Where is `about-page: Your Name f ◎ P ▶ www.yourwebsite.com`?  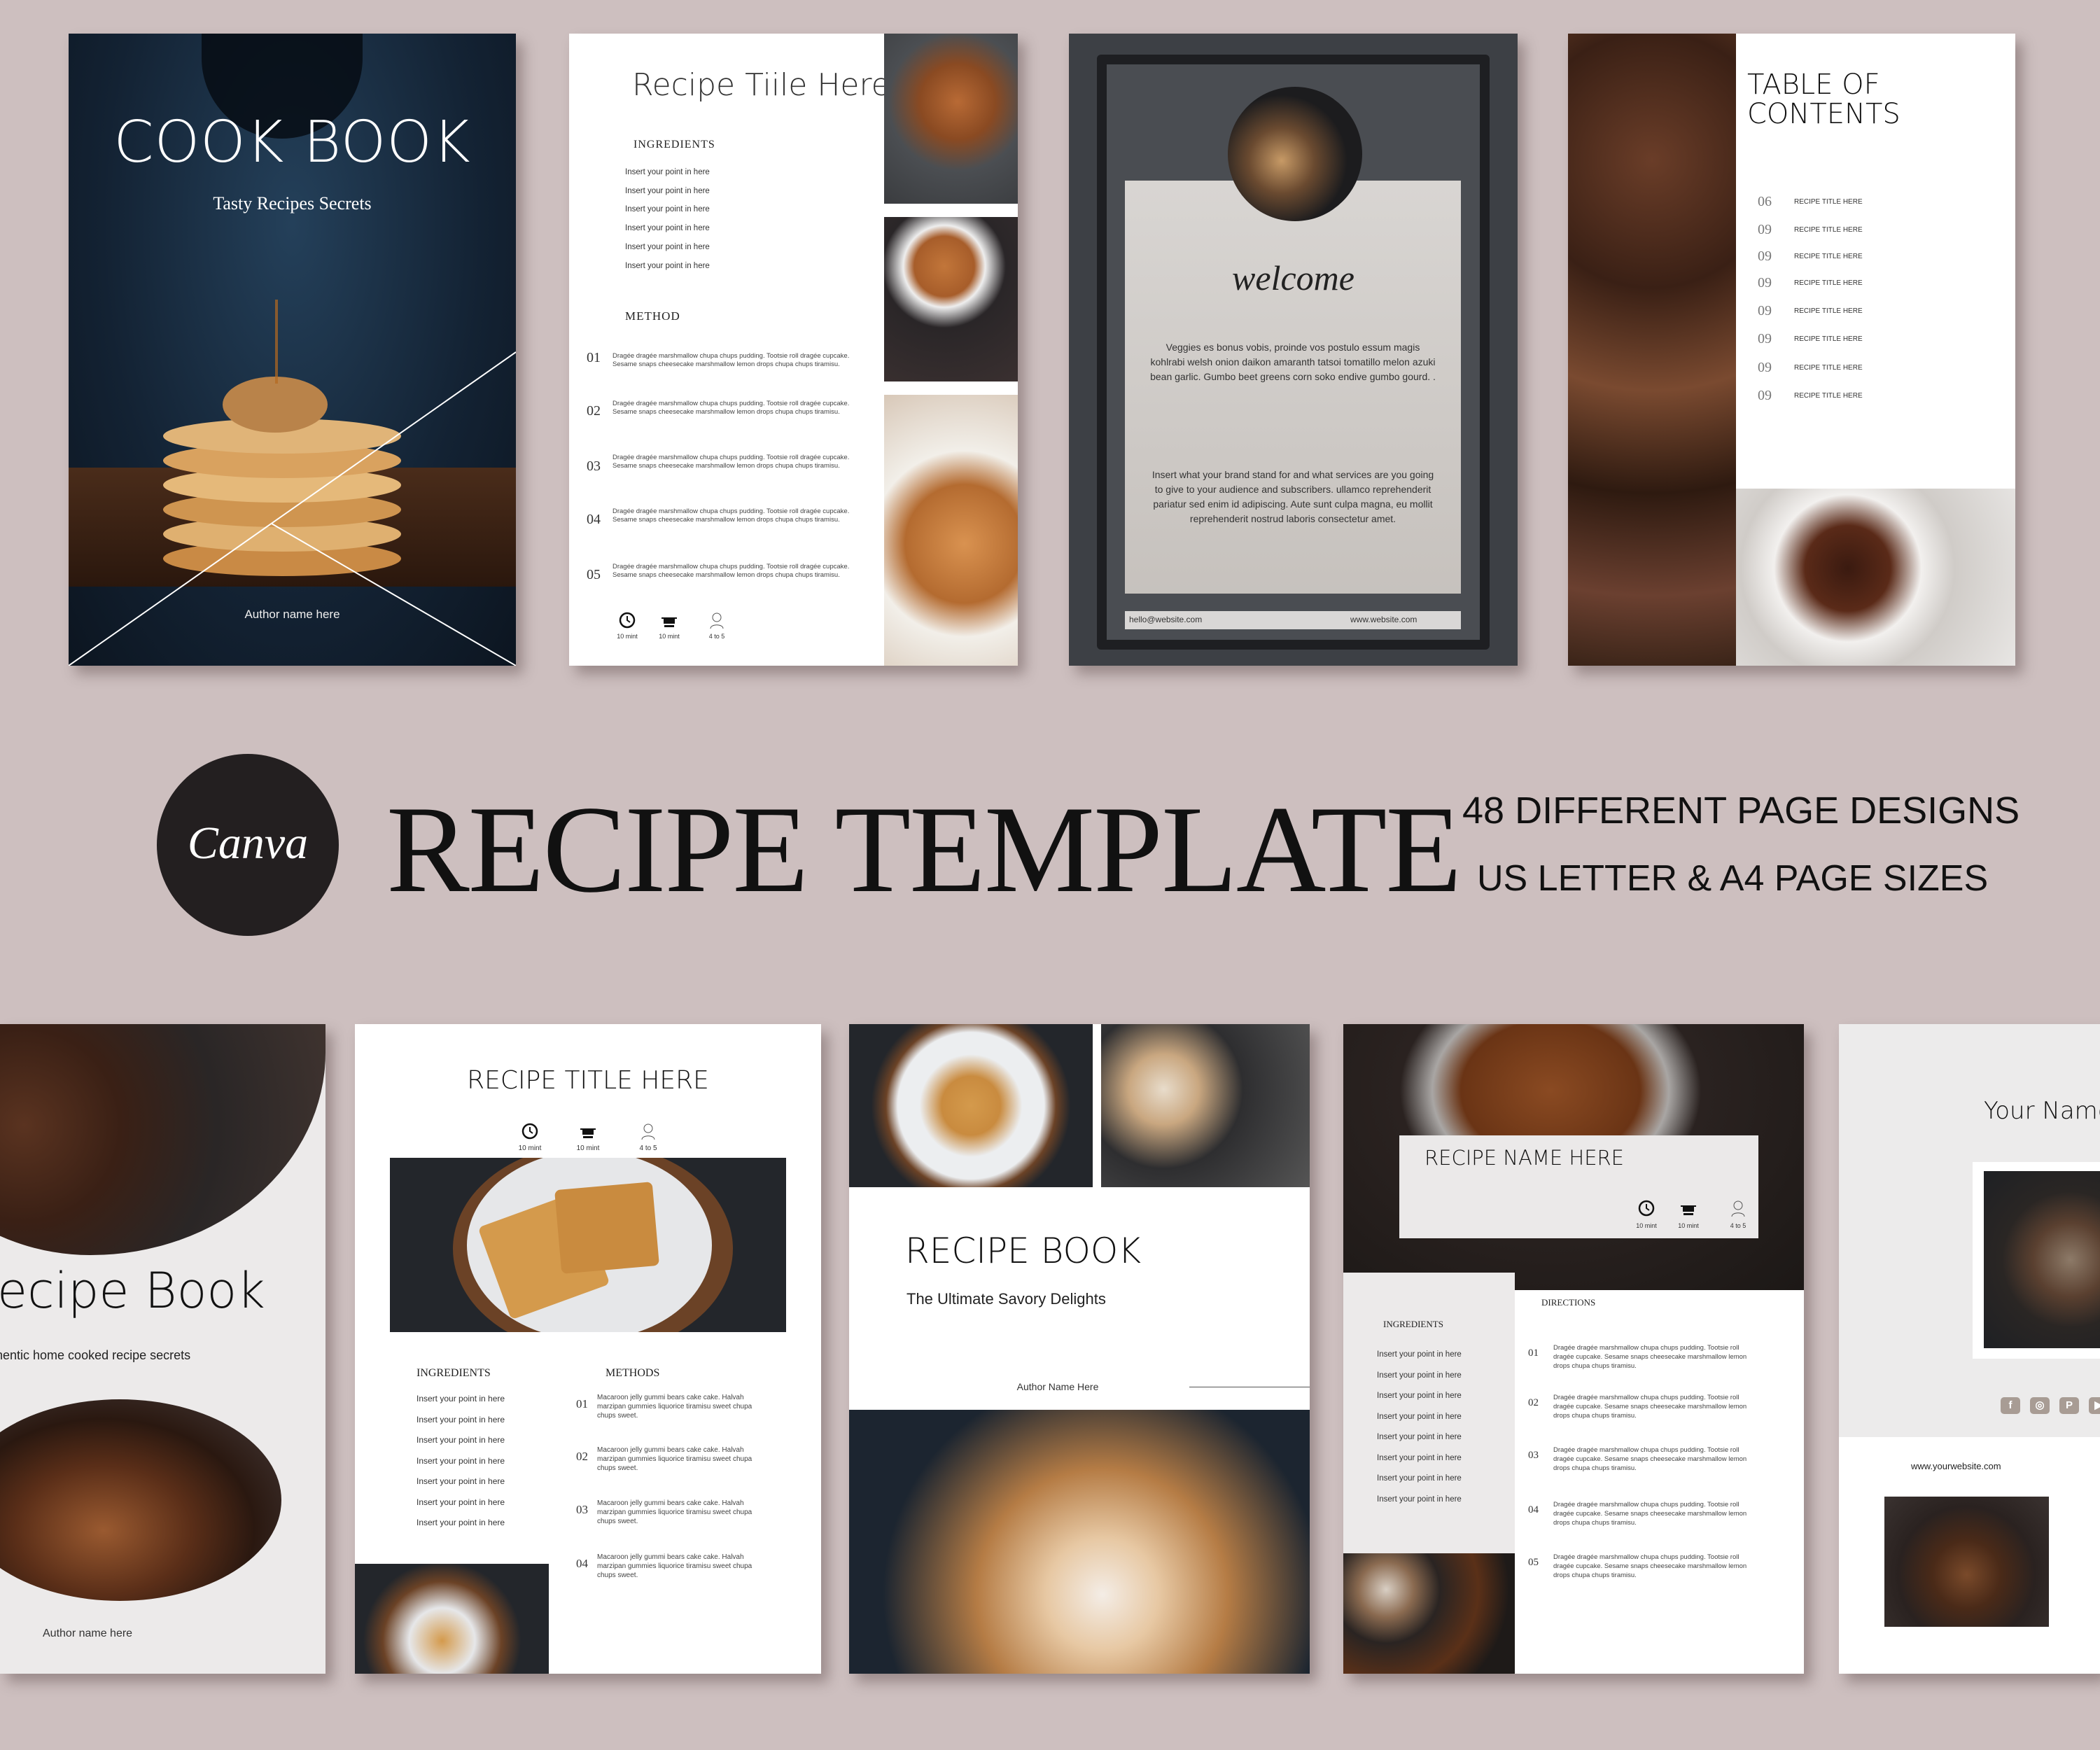 about-page: Your Name f ◎ P ▶ www.yourwebsite.com is located at coordinates (1969, 1349).